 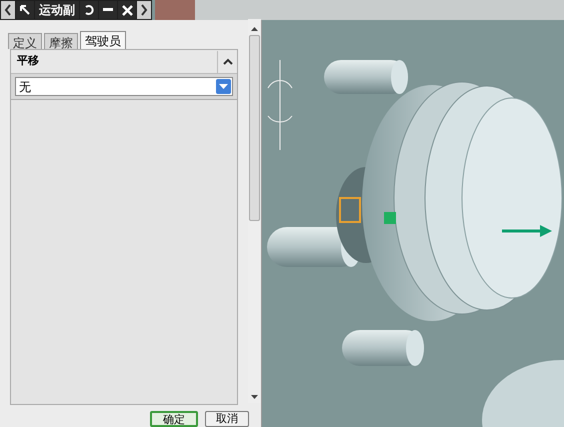 I want to click on rotate-icon, so click(x=89, y=10).